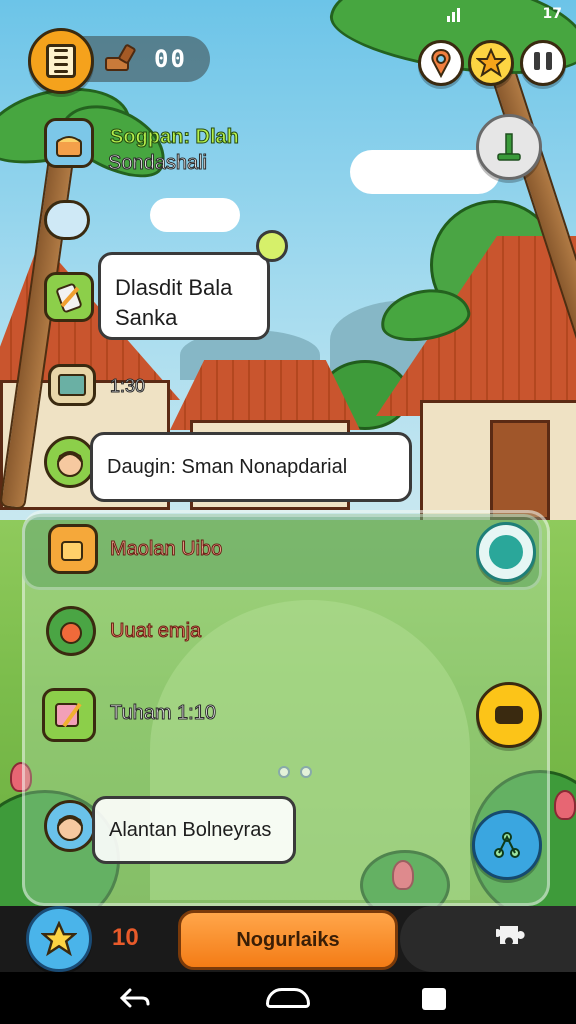 This screenshot has height=1024, width=576. I want to click on favorites-button, so click(491, 63).